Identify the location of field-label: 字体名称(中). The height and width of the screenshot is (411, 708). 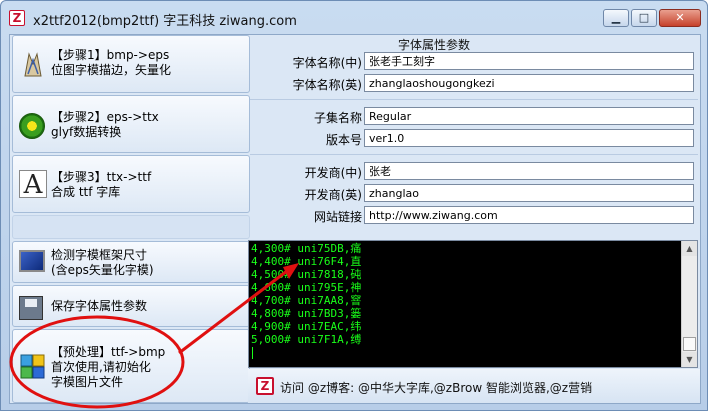
(327, 63).